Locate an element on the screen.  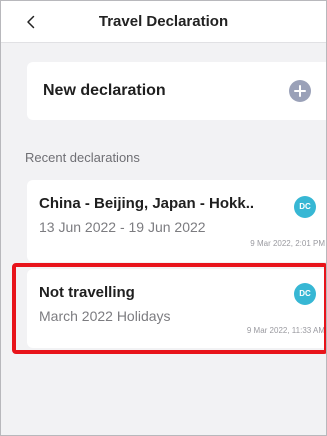
declaration-subtitle: March 2022 Holidays is located at coordinates (105, 316).